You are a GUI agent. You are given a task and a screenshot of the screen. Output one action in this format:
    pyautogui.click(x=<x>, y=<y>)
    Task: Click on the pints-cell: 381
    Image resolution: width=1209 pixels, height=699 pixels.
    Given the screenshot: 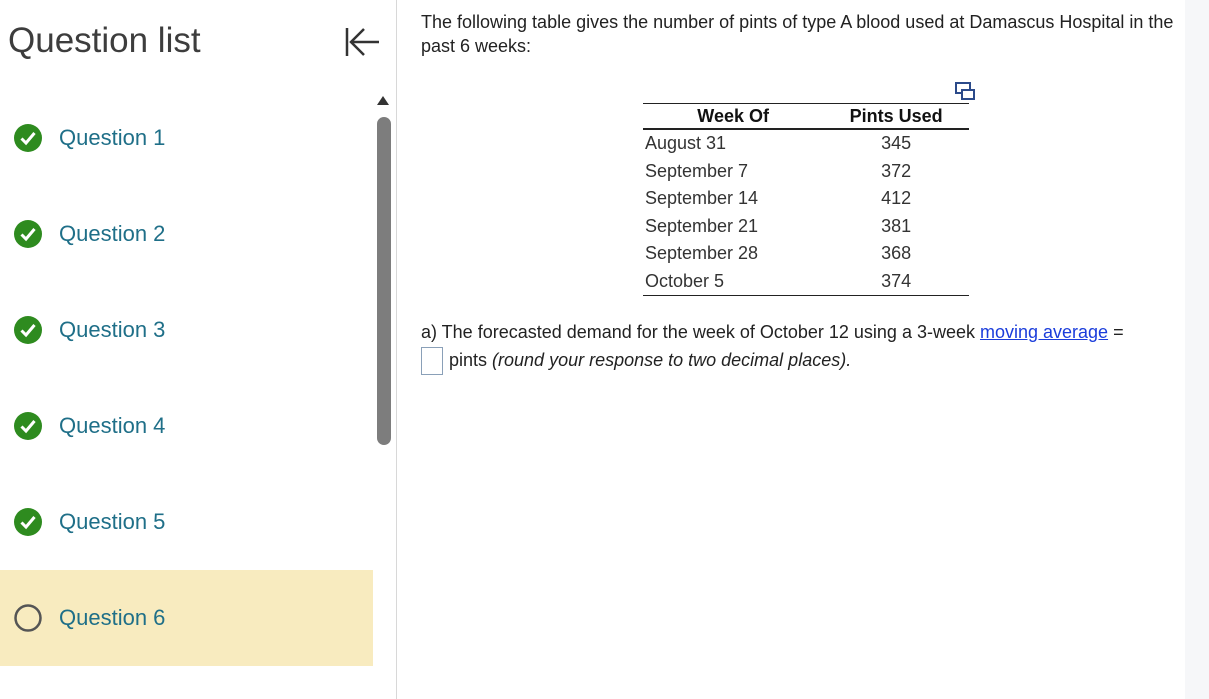 What is the action you would take?
    pyautogui.click(x=896, y=225)
    